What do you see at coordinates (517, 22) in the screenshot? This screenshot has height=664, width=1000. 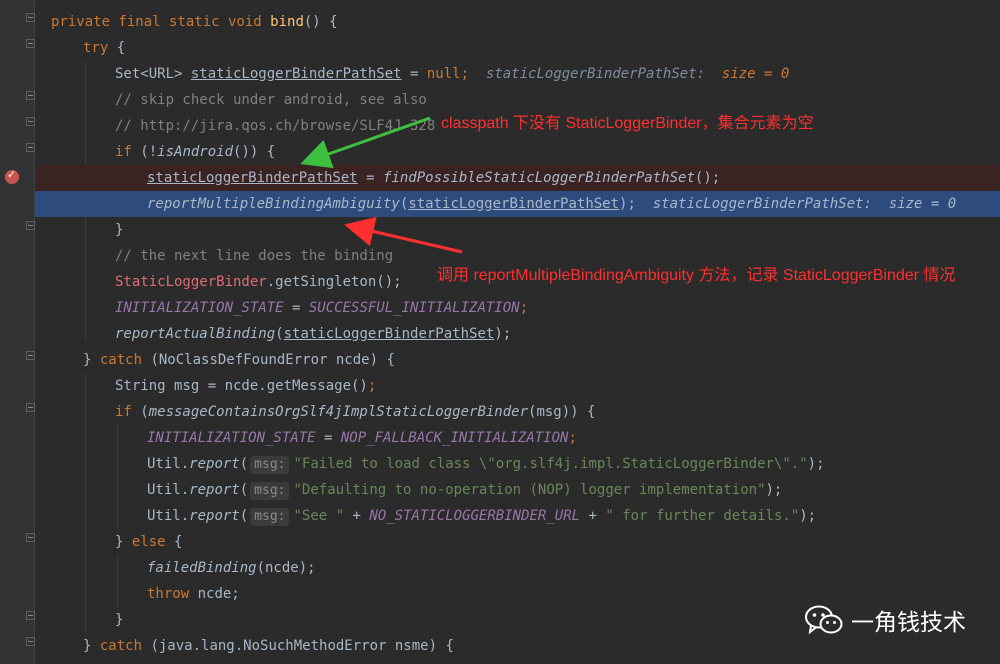 I see `code-line: private final static void bind() {` at bounding box center [517, 22].